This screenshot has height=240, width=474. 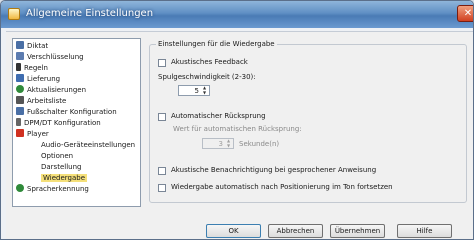 What do you see at coordinates (41, 101) in the screenshot?
I see `tree-item-arbeitsliste: Arbeitsliste` at bounding box center [41, 101].